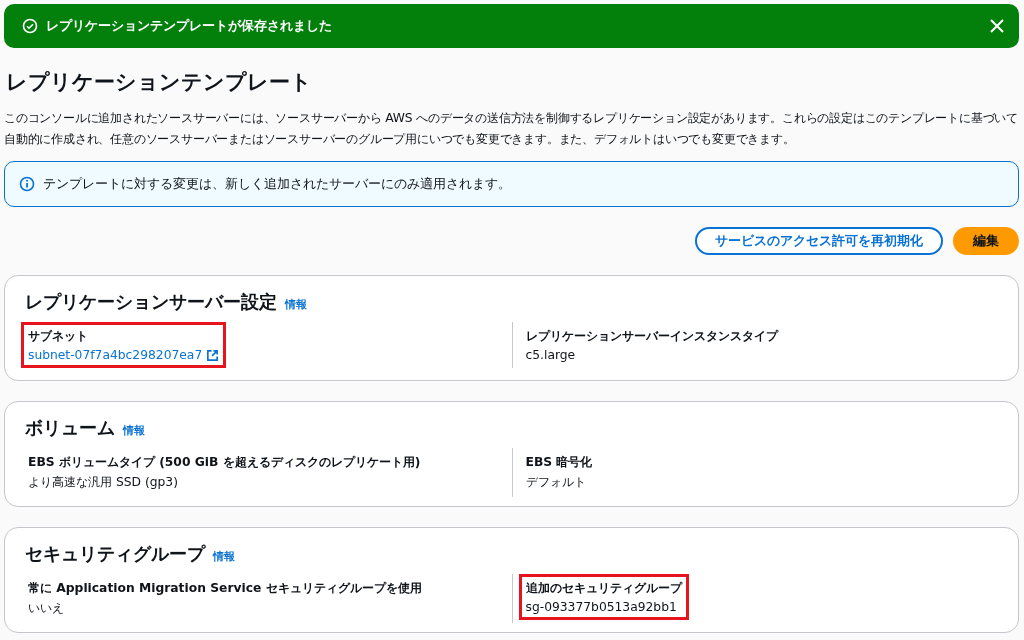  Describe the element at coordinates (651, 336) in the screenshot. I see `field-label: レプリケーションサーバーインスタンスタイプ` at that location.